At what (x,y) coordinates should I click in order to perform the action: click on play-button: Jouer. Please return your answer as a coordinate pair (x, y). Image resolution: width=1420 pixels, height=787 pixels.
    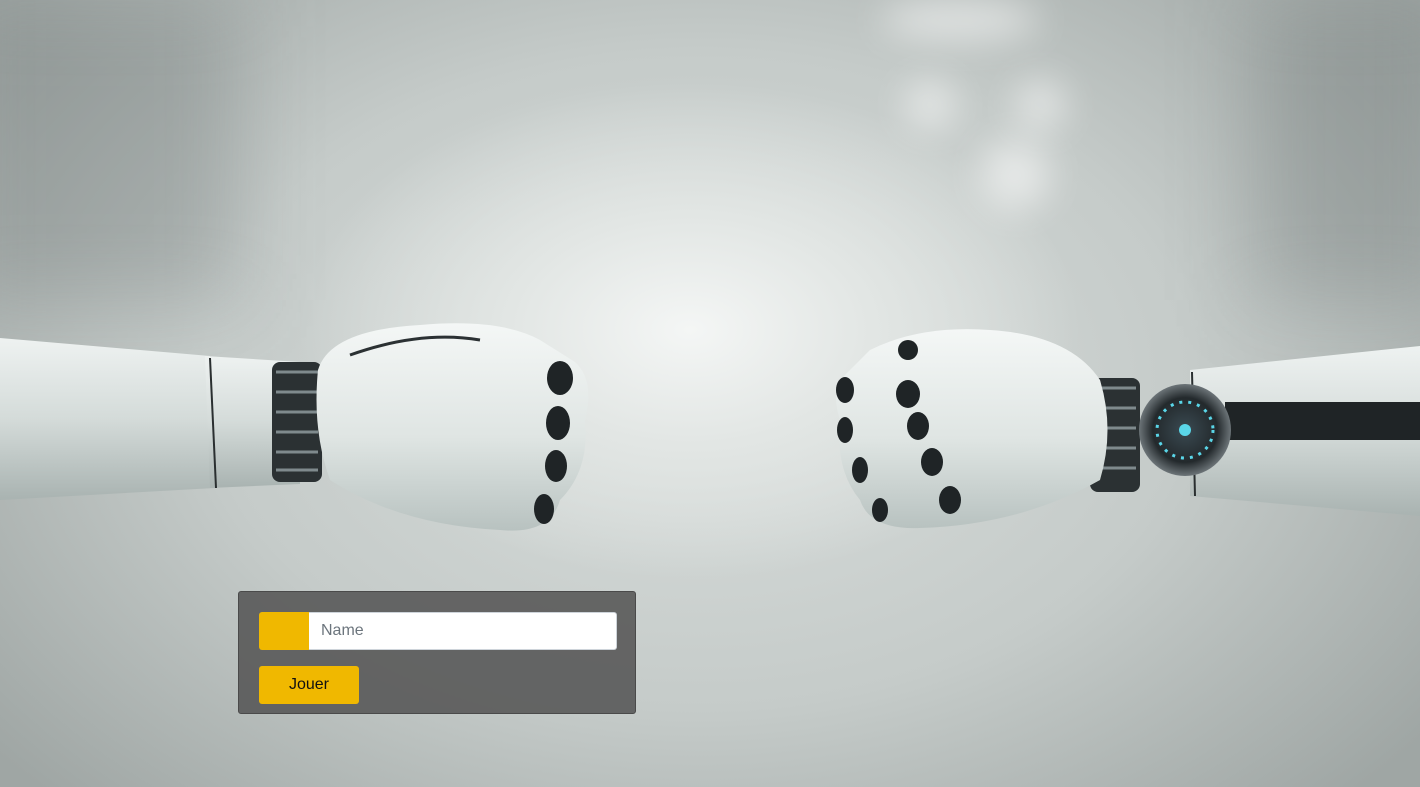
    Looking at the image, I should click on (309, 685).